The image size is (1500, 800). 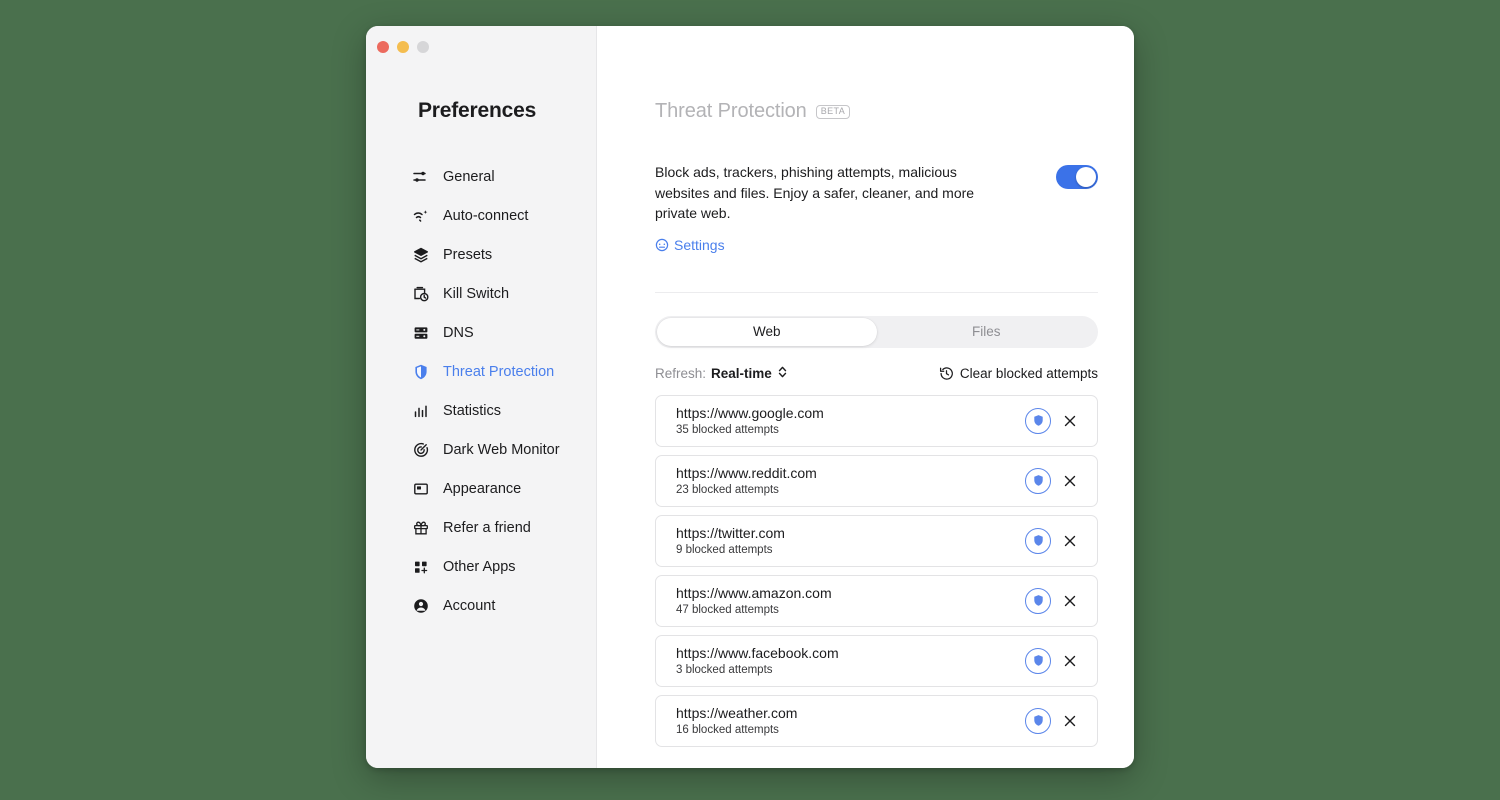 I want to click on blocked-attempts: 35 blocked attempts, so click(x=727, y=429).